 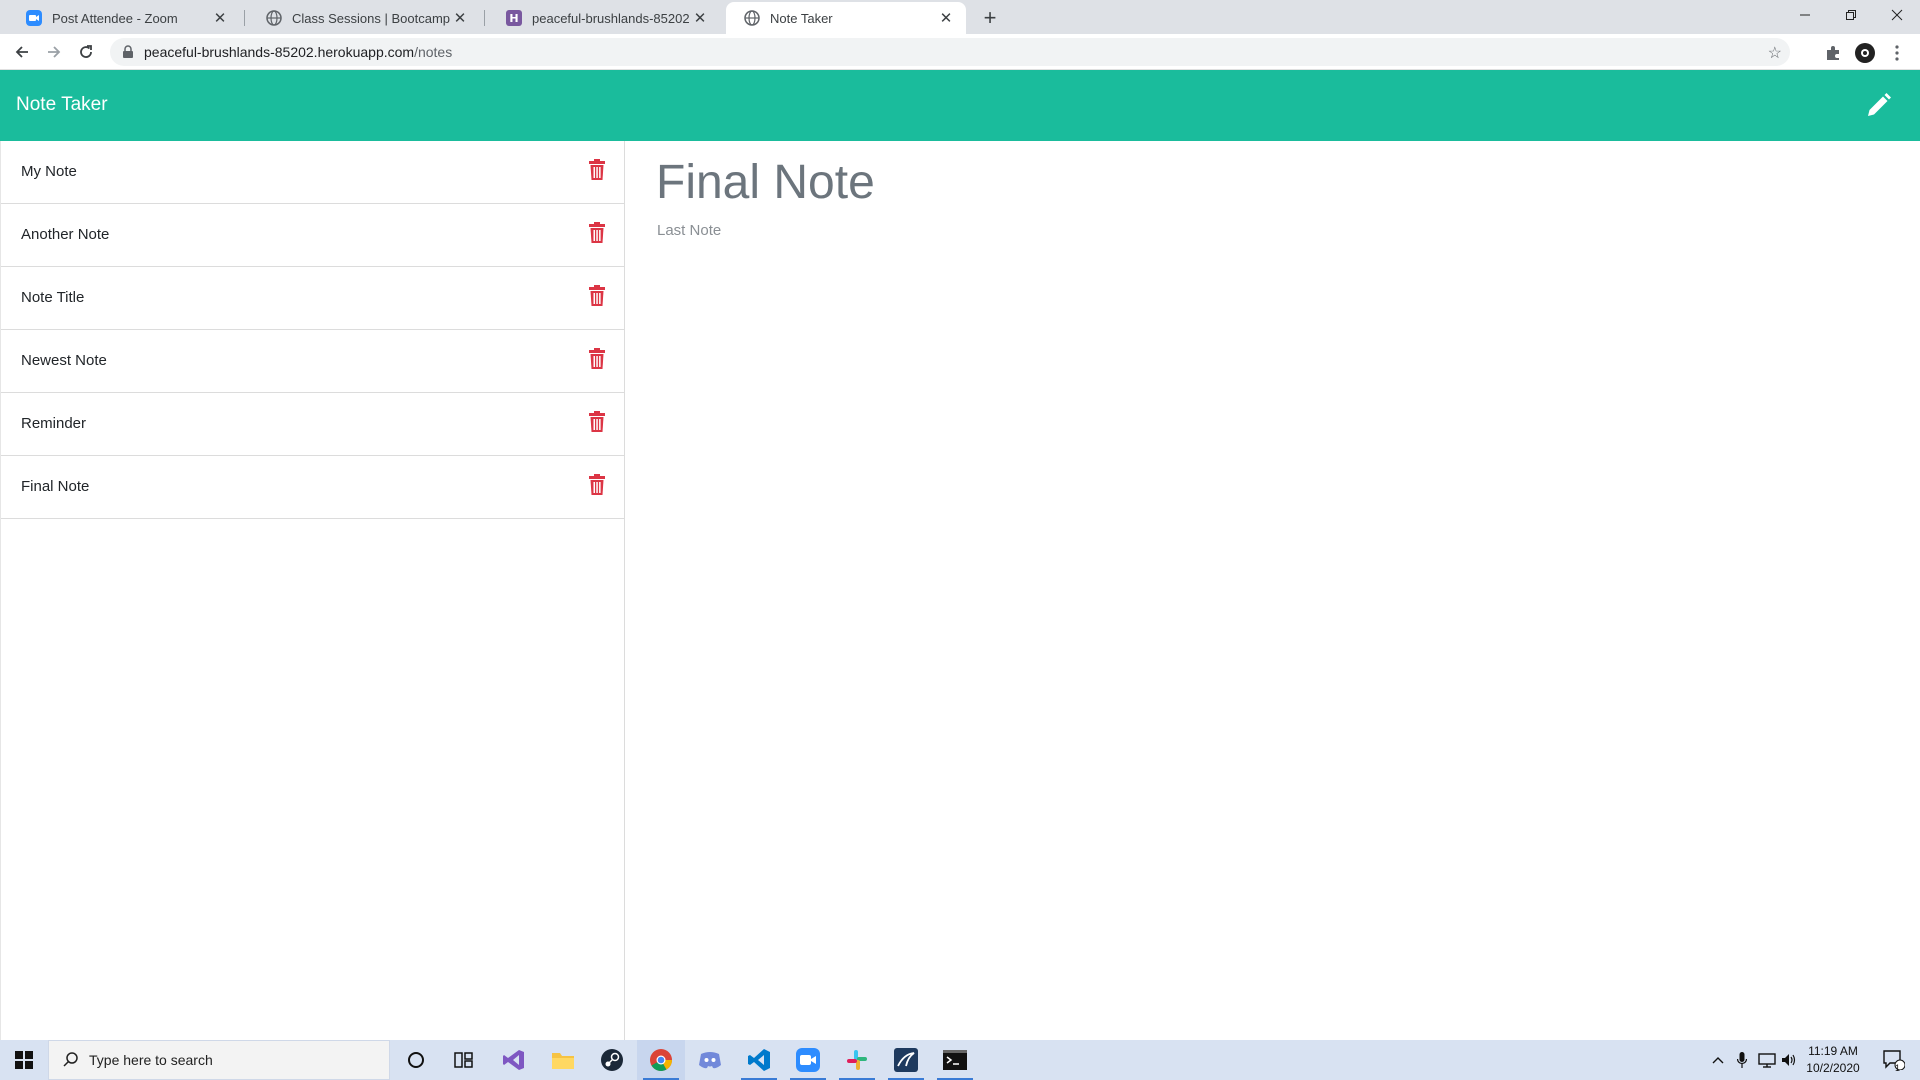 I want to click on tab-title: Note Taker, so click(x=801, y=18).